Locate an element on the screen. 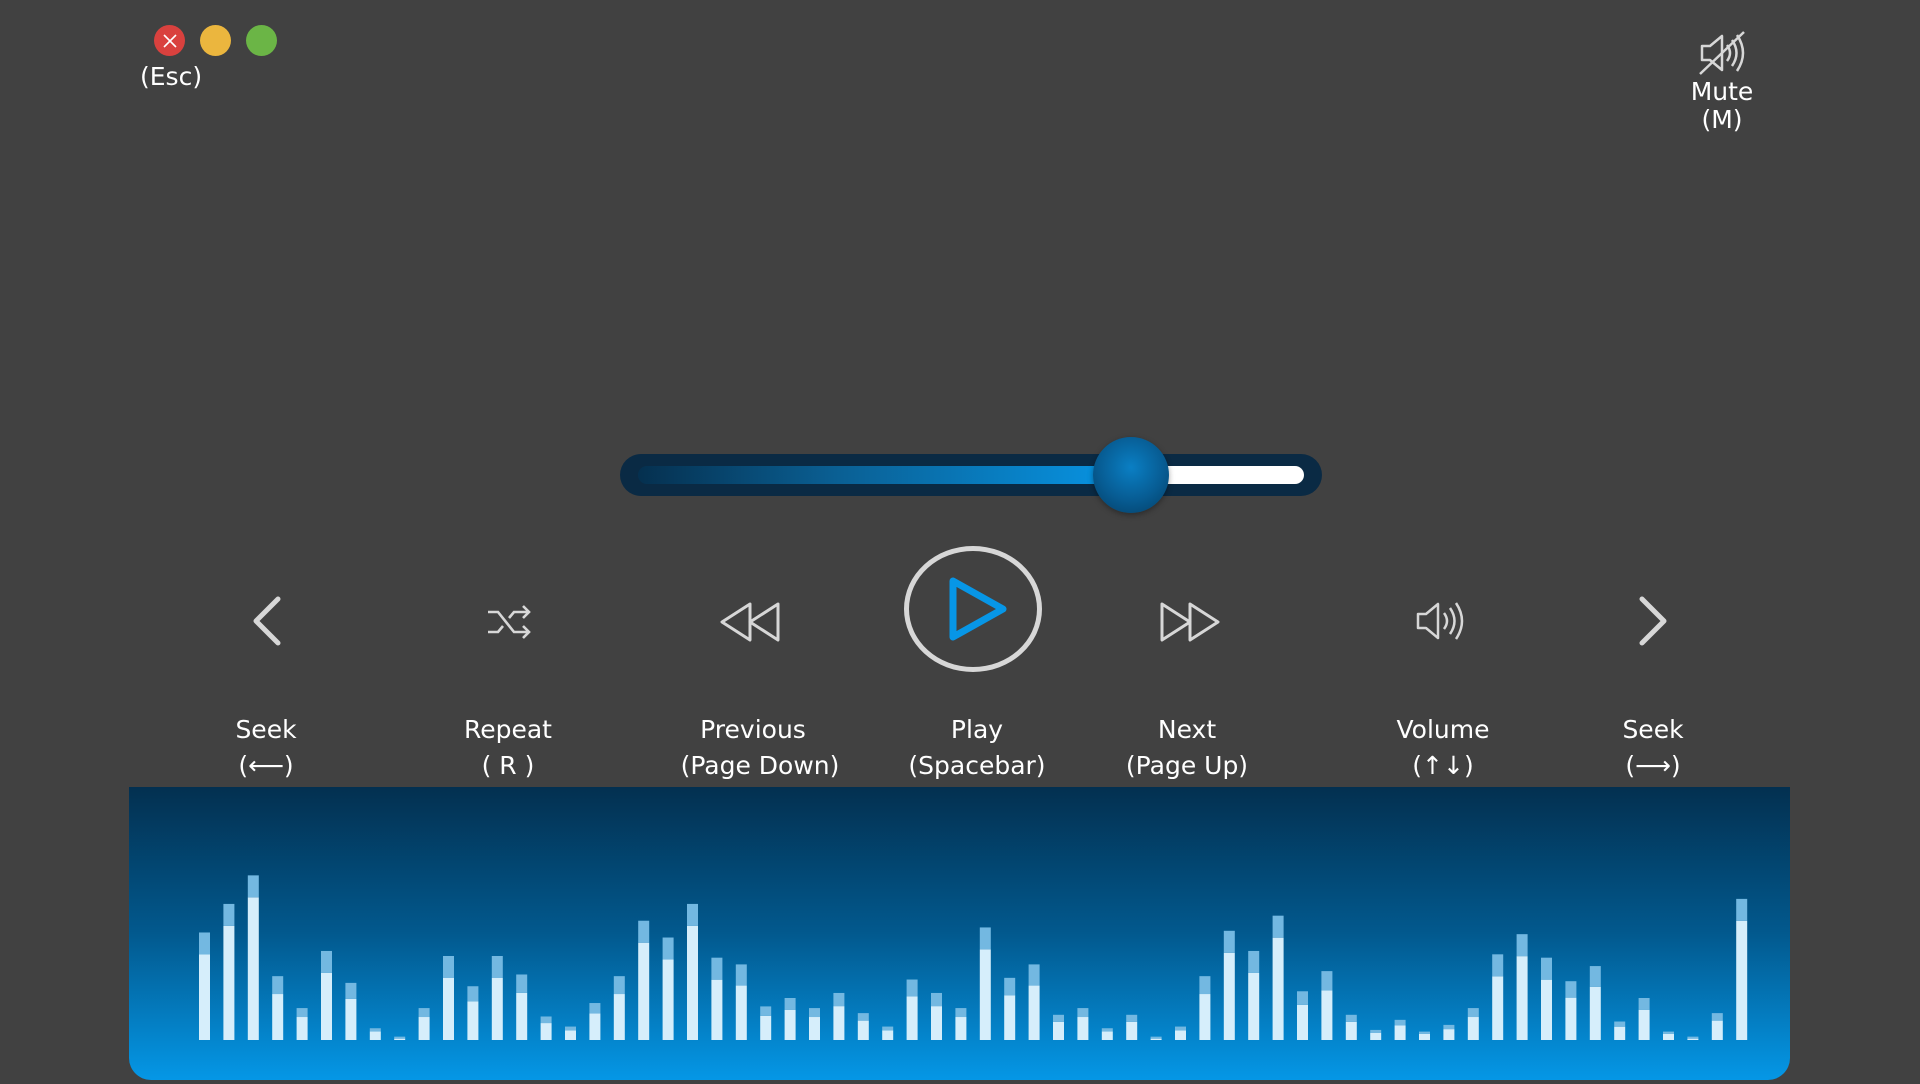 The image size is (1920, 1084). mute-button: Mute (M) is located at coordinates (1722, 81).